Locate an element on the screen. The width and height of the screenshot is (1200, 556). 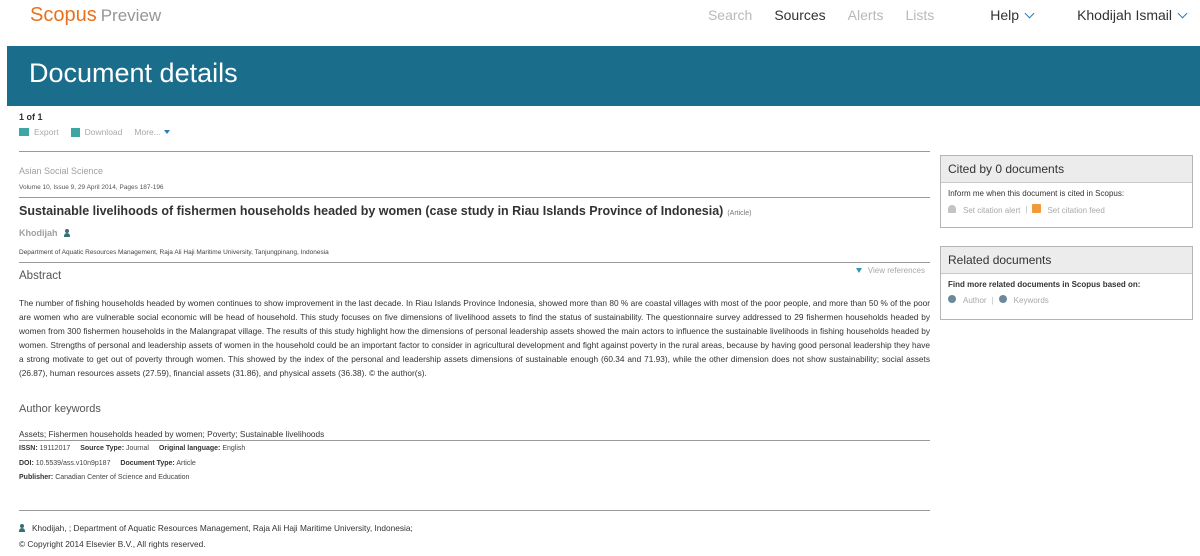
author-icon is located at coordinates (22, 528).